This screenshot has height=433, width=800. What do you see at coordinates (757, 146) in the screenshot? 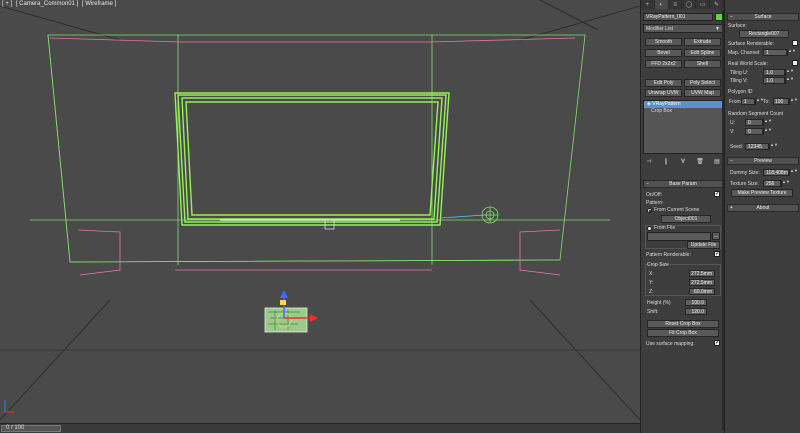
I see `seed-spinner: 12345` at bounding box center [757, 146].